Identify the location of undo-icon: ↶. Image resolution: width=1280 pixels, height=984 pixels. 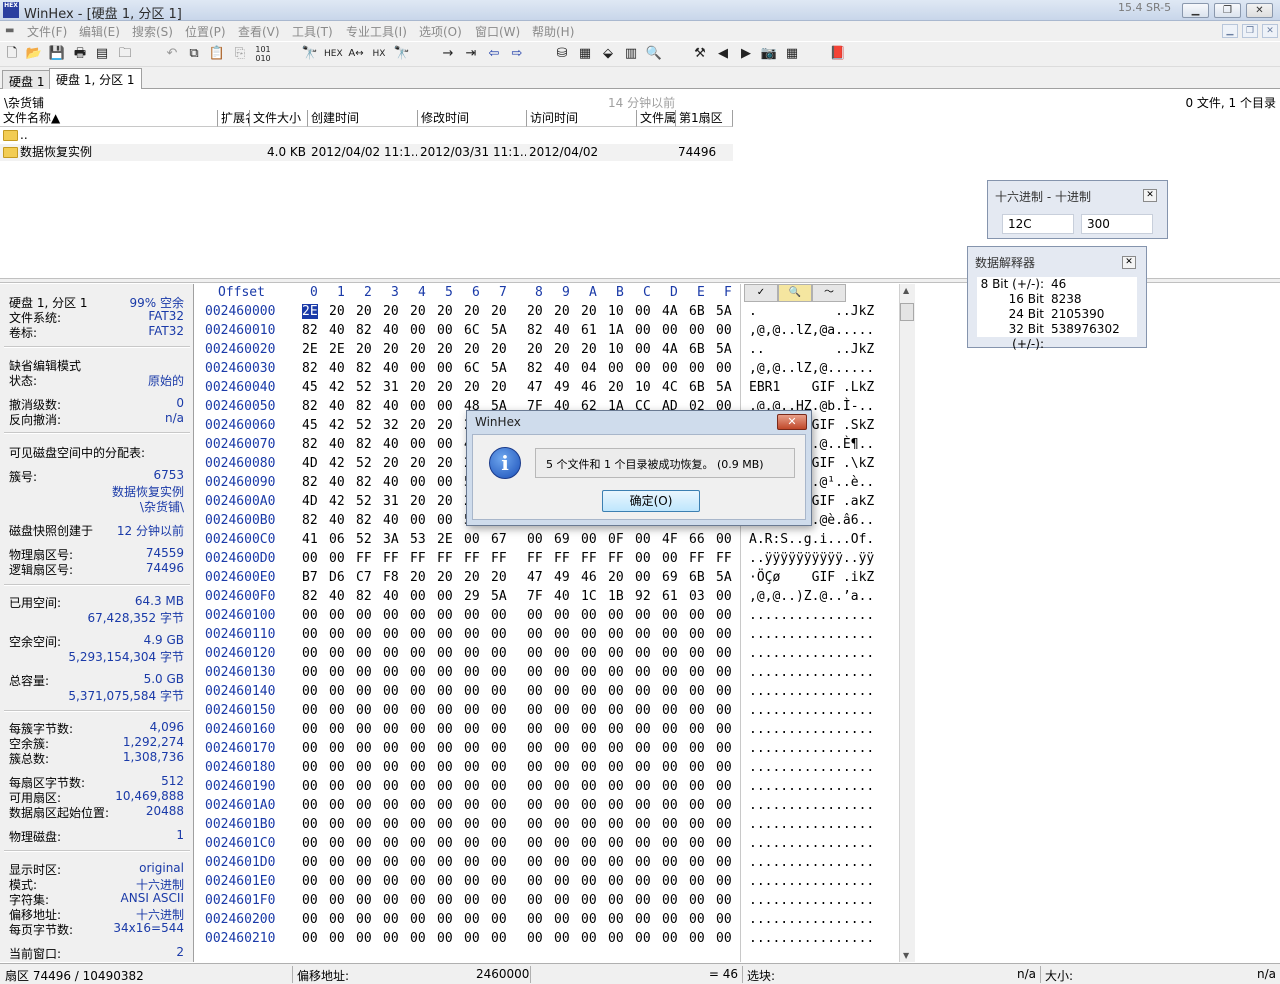
(172, 54).